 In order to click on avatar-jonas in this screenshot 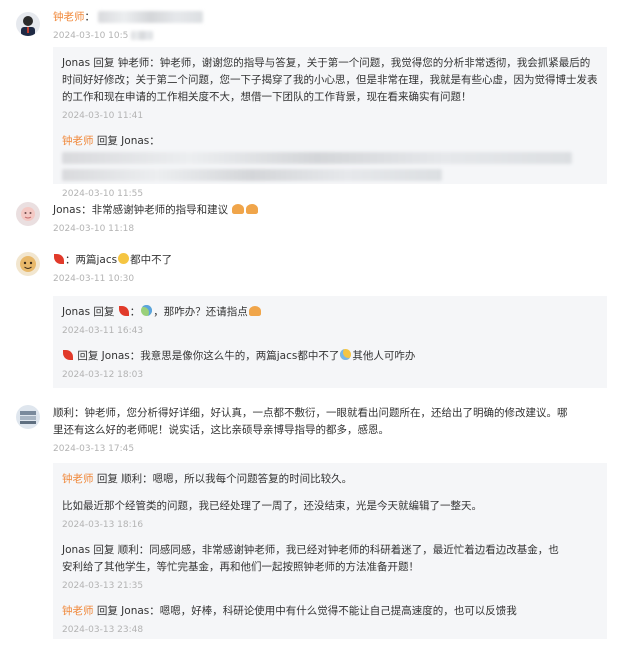, I will do `click(28, 214)`.